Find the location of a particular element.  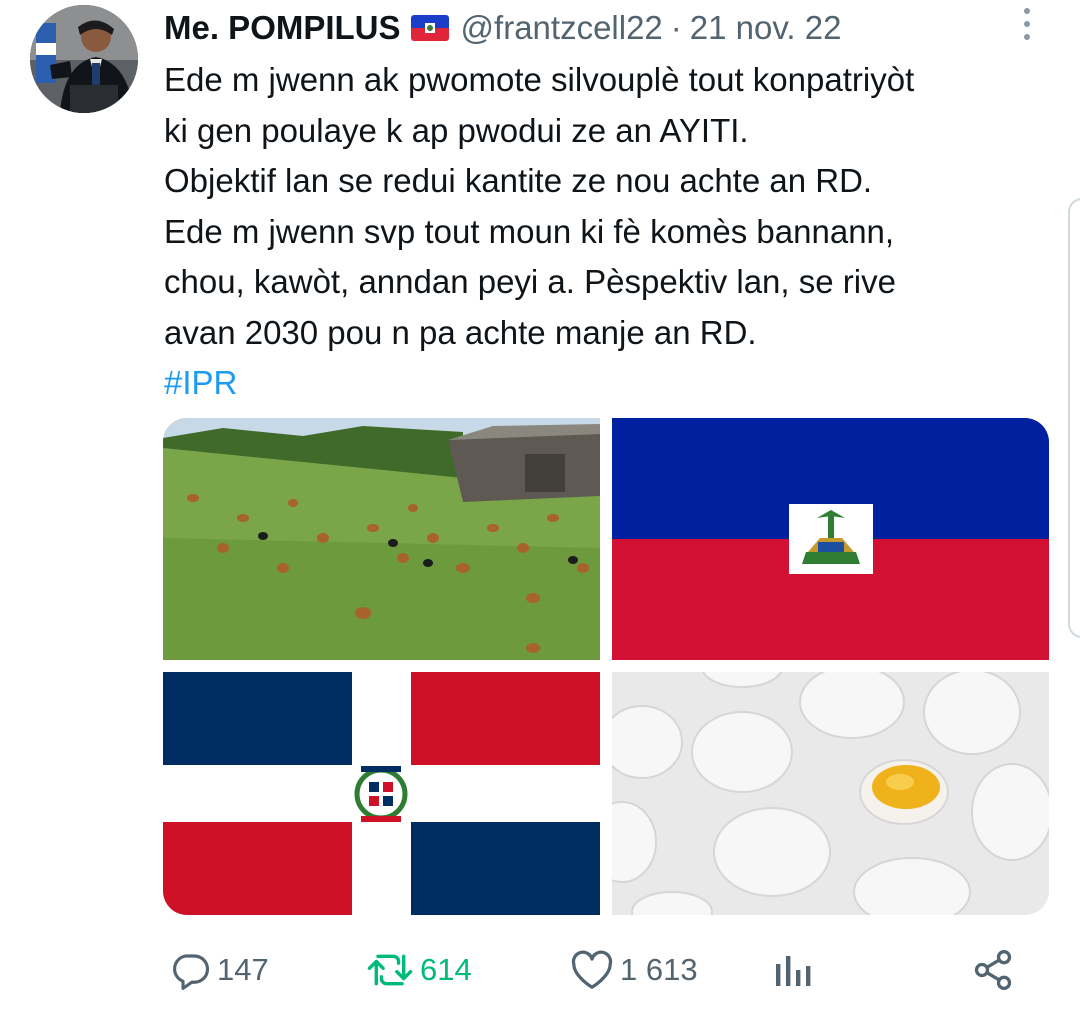

views-button is located at coordinates (792, 970).